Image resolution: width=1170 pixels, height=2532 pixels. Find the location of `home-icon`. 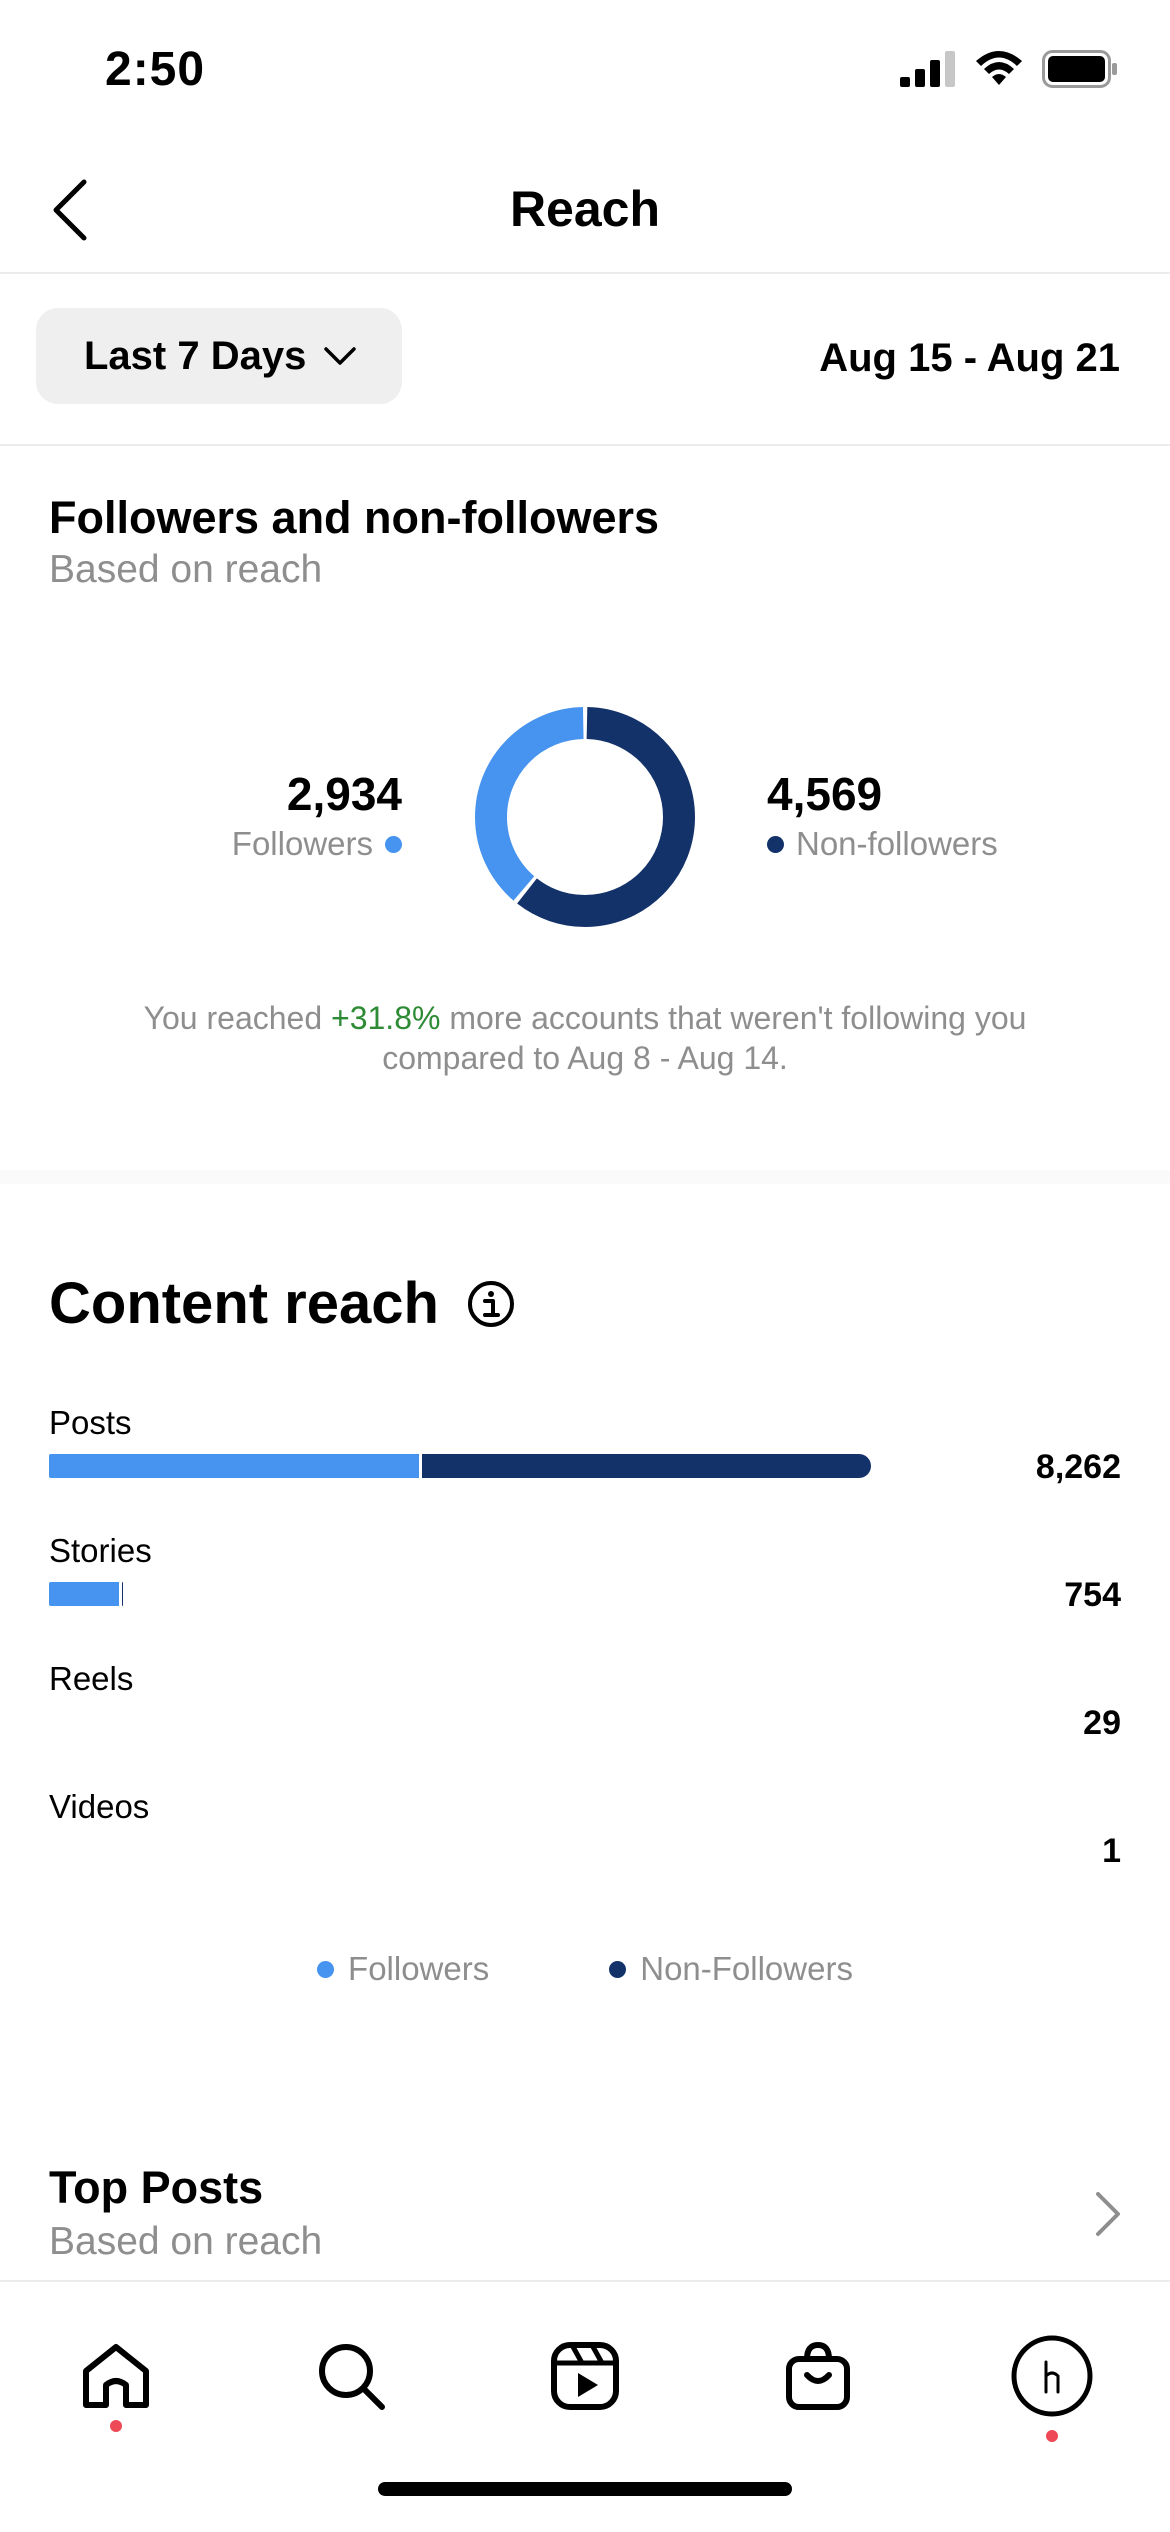

home-icon is located at coordinates (116, 2376).